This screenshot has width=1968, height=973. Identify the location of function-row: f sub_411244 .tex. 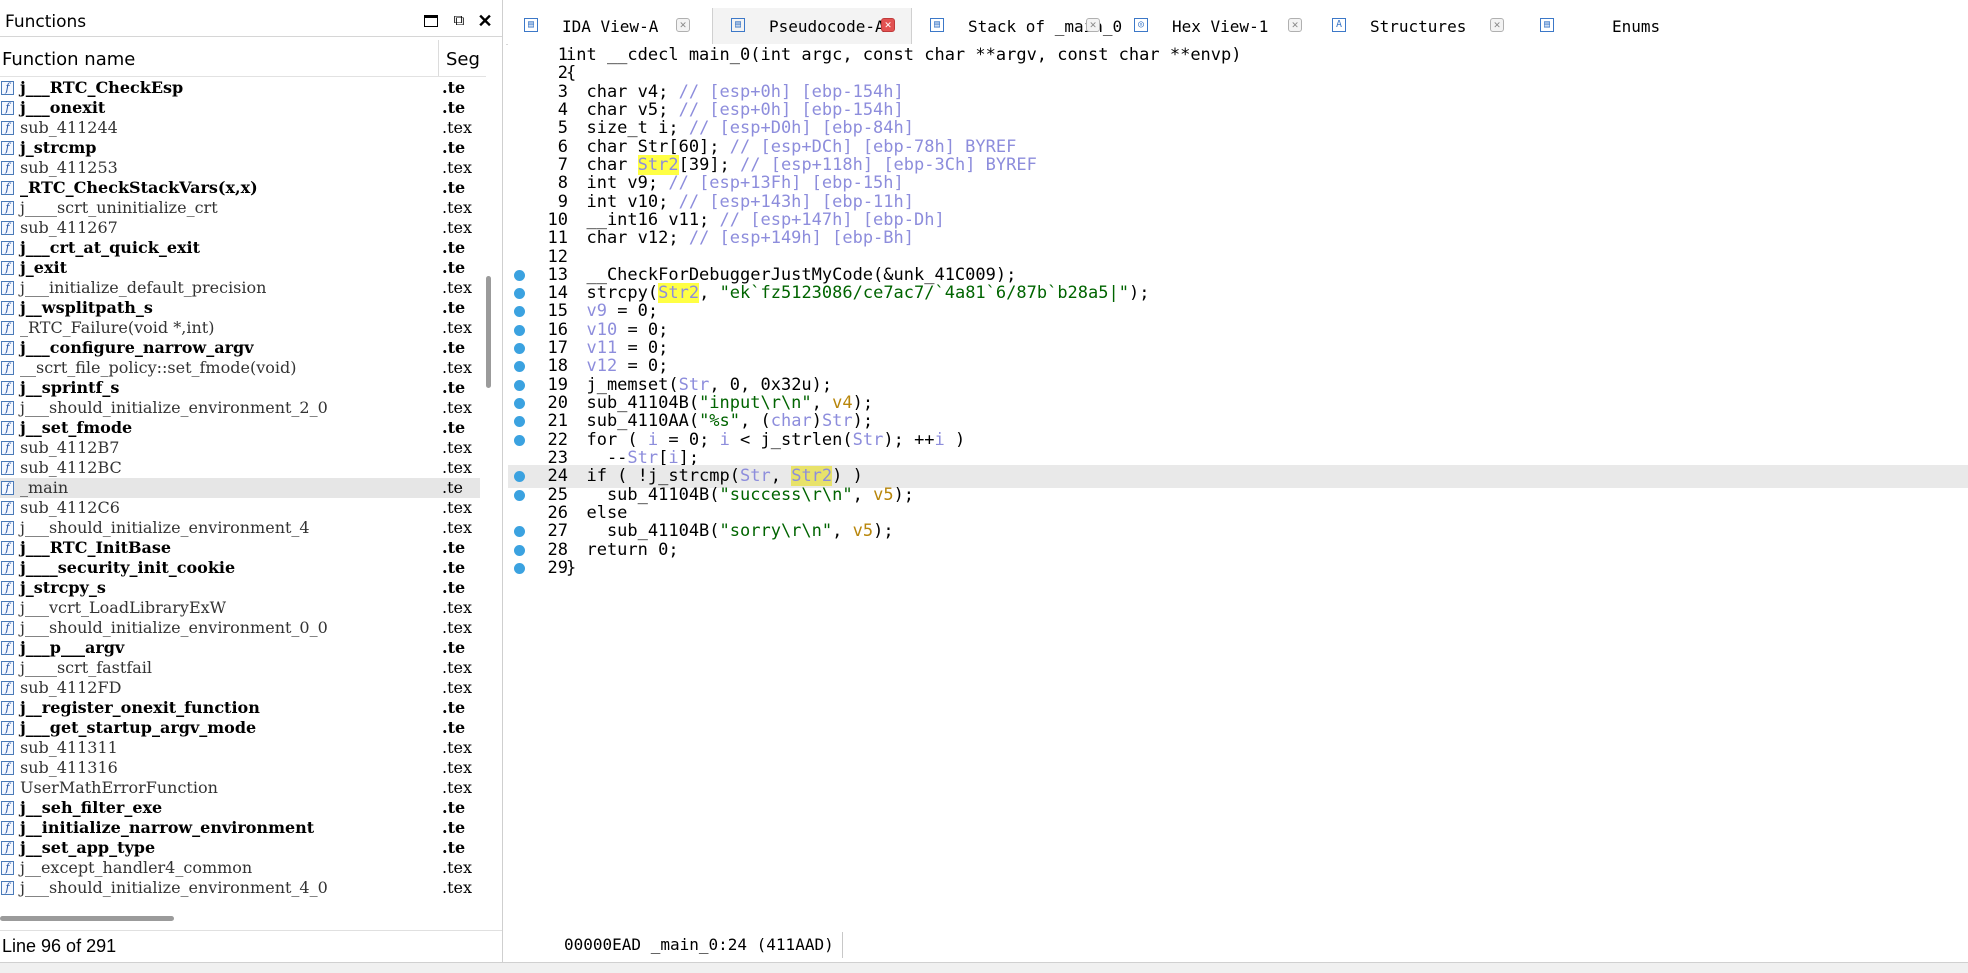
(240, 128).